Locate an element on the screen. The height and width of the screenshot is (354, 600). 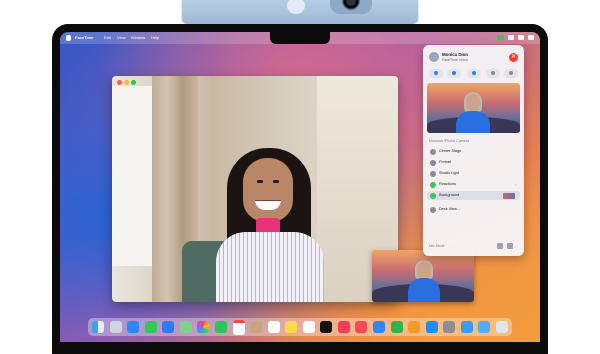
mic-mode-button is located at coordinates (474, 73).